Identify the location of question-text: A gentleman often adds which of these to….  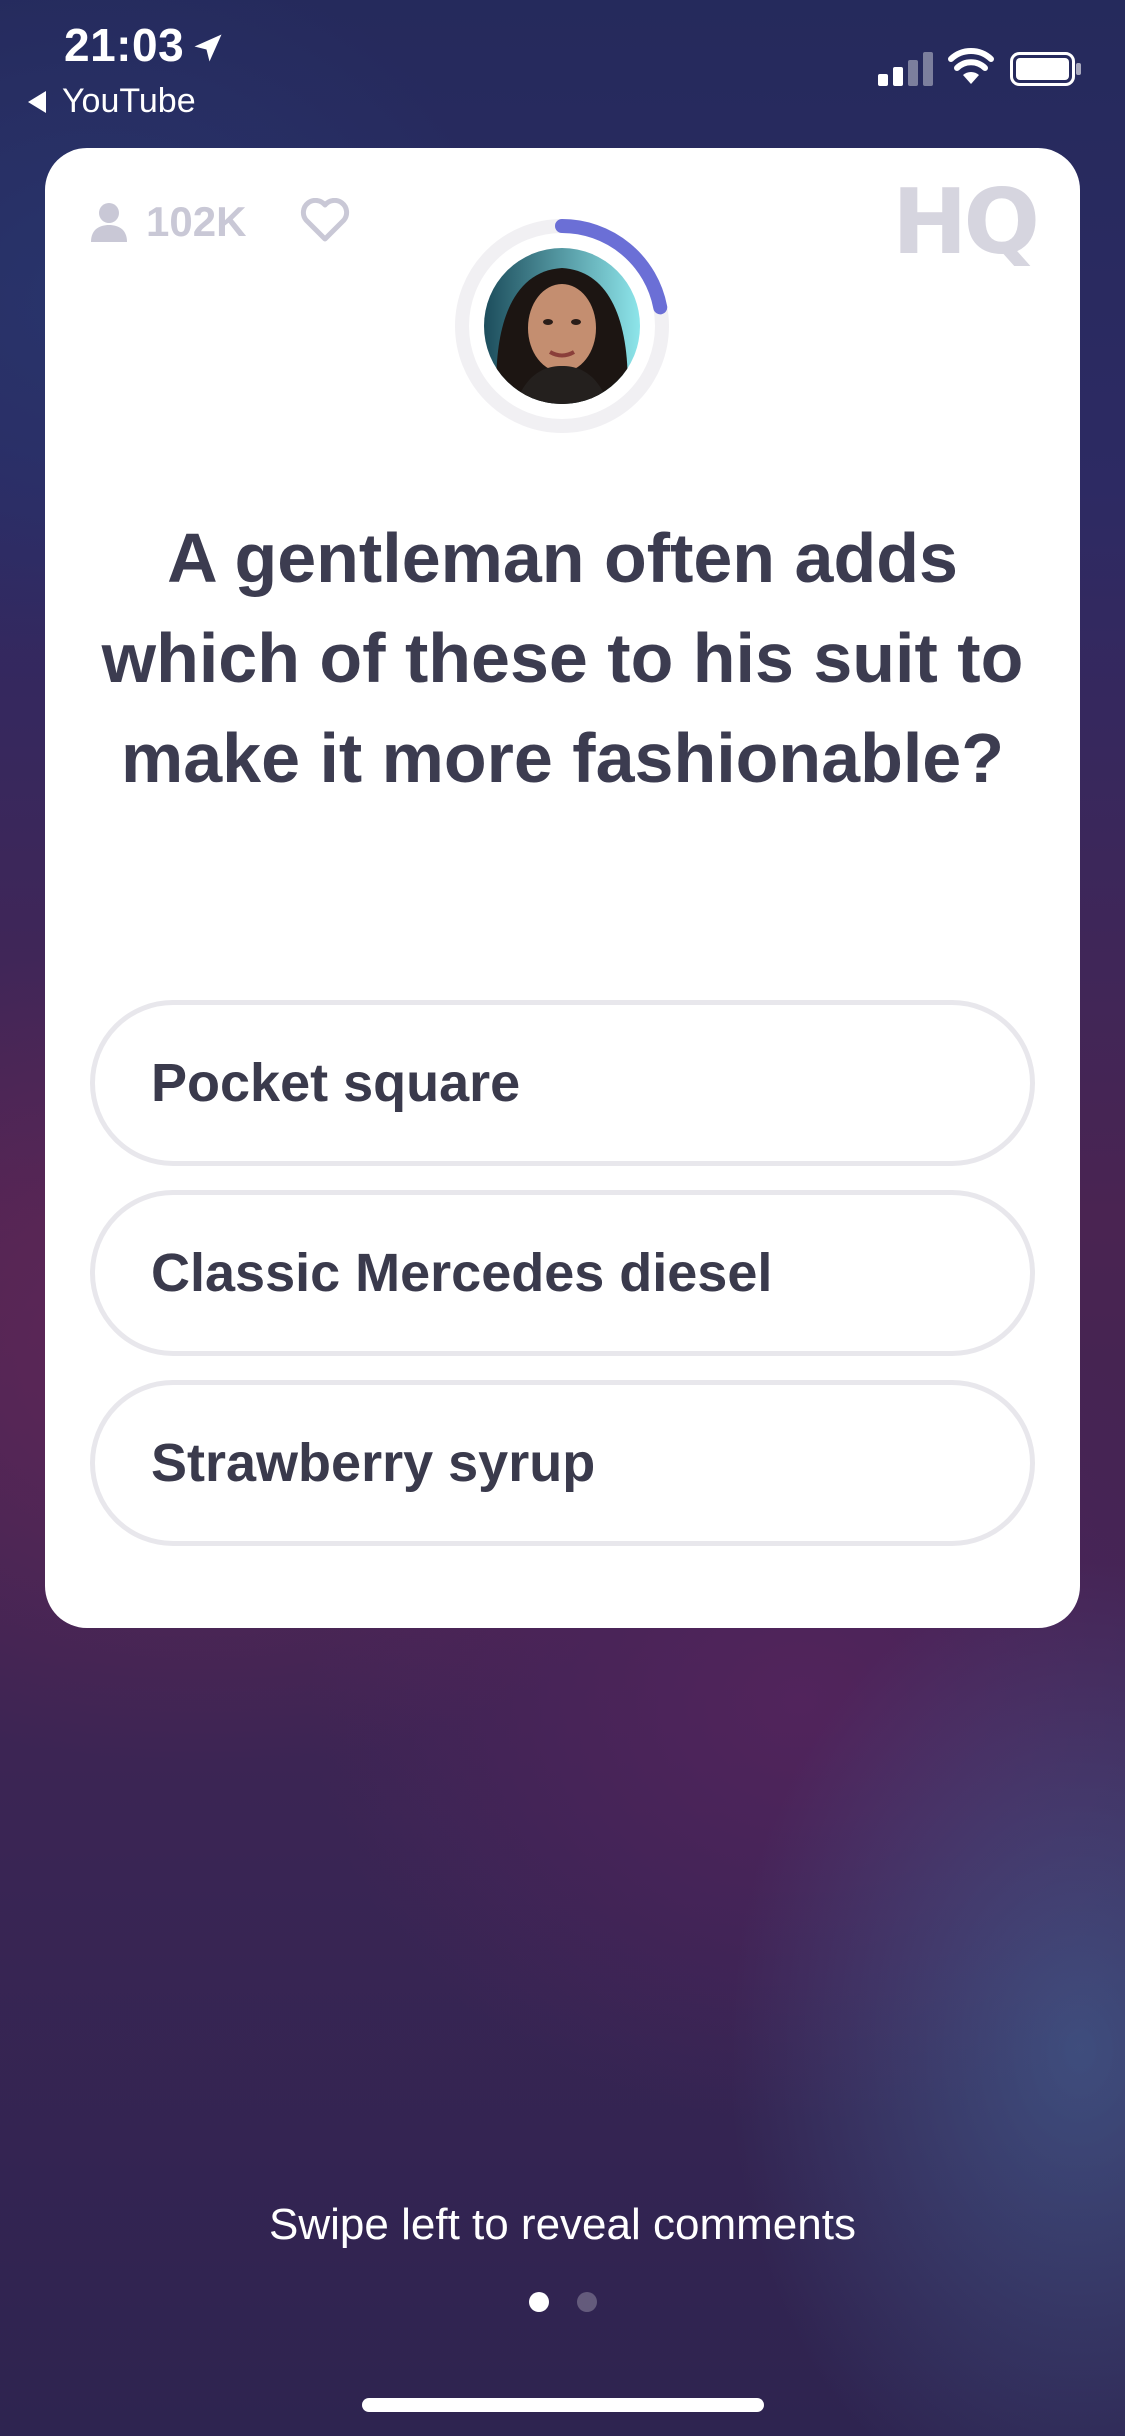
(562, 658).